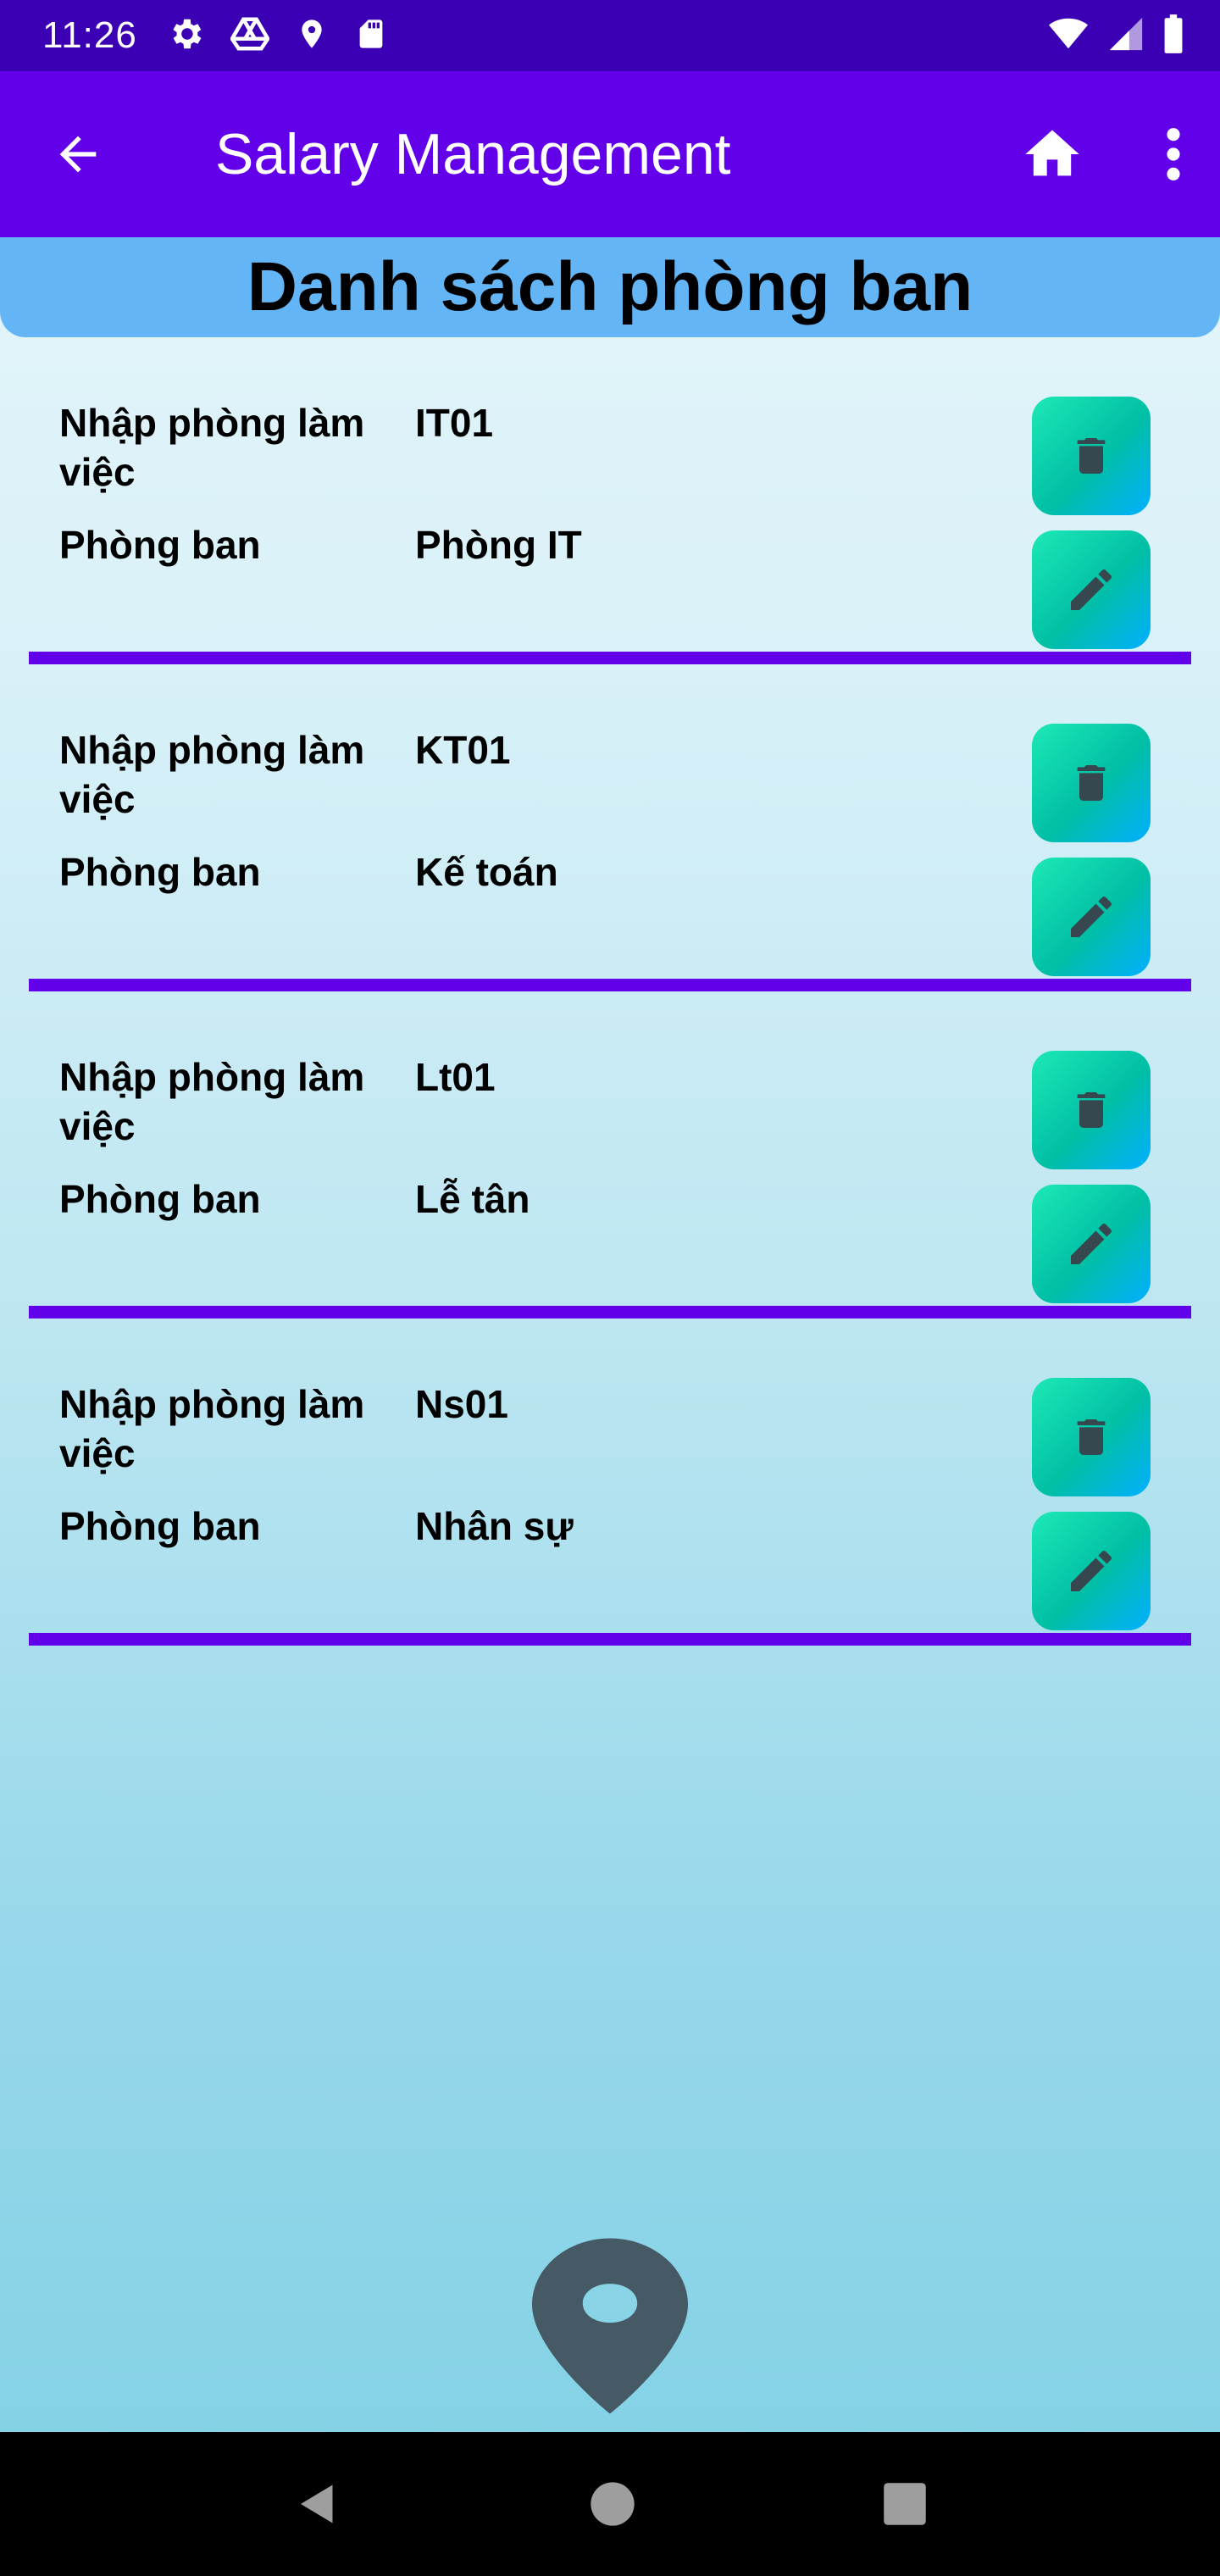  Describe the element at coordinates (461, 1404) in the screenshot. I see `code-value: Ns01` at that location.